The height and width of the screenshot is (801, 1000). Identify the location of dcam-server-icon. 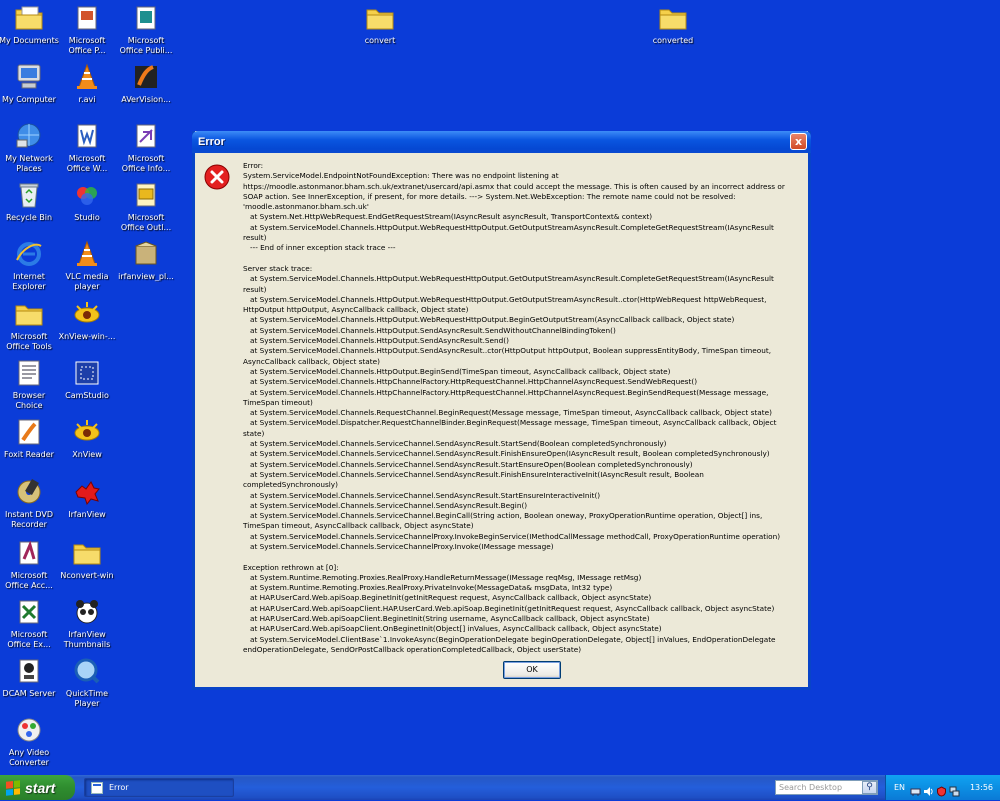
(29, 671).